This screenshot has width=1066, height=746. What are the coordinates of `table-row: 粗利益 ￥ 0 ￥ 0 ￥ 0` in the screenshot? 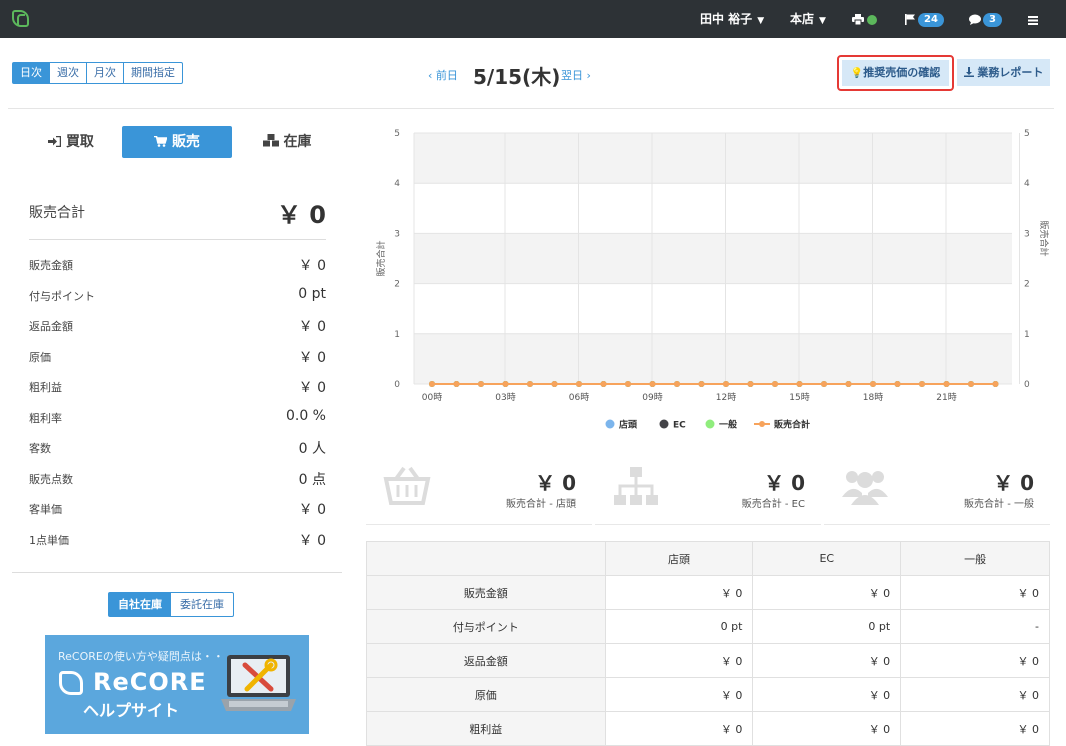 It's located at (708, 728).